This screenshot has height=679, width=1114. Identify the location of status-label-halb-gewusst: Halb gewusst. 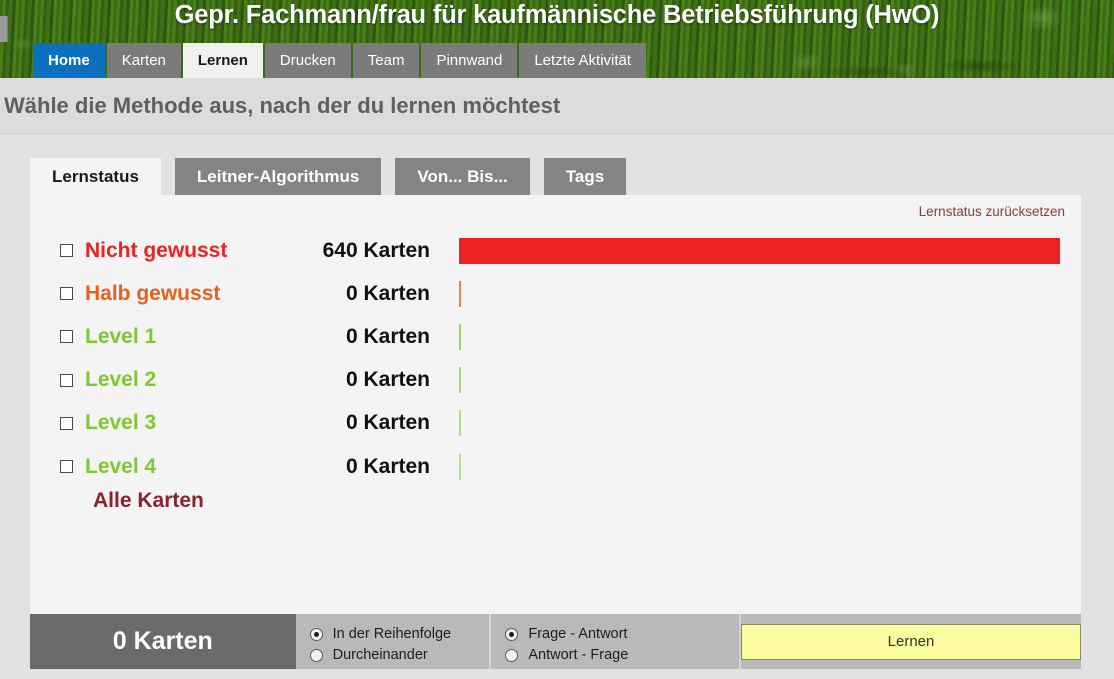
(152, 294).